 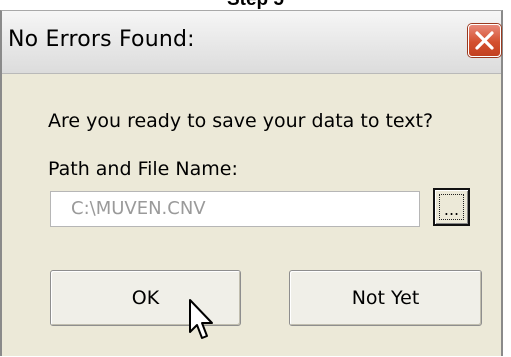 I want to click on save-prompt: Are you ready to save your data to text?, so click(x=241, y=121).